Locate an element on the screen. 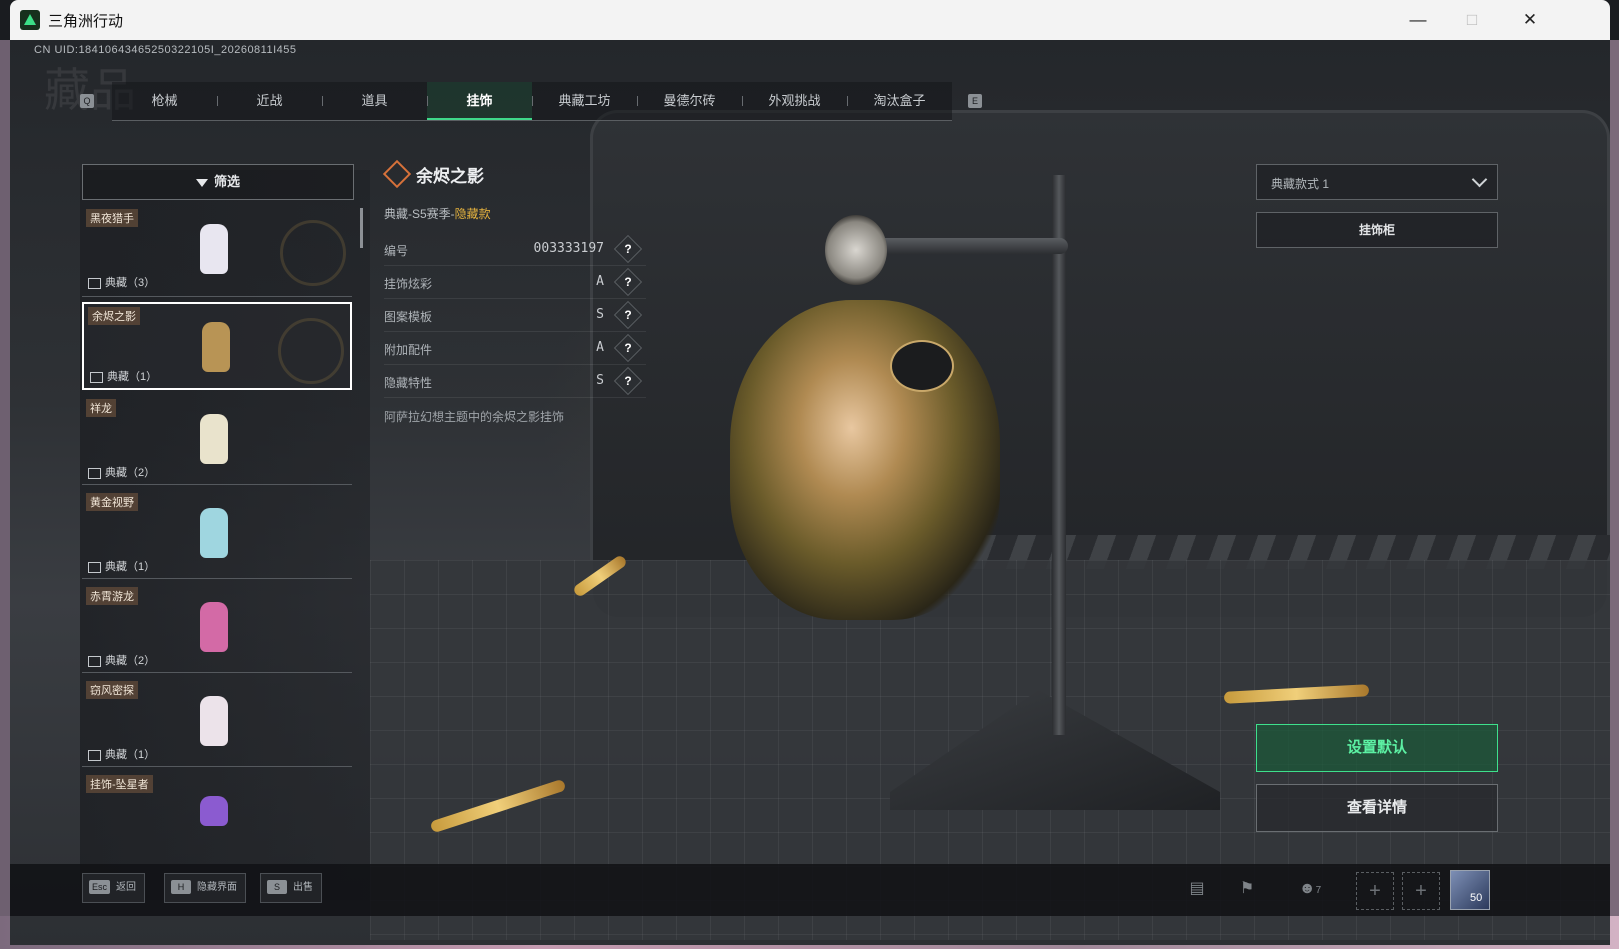 The height and width of the screenshot is (949, 1619). list-item: 黄金视野 典藏（1） is located at coordinates (217, 534).